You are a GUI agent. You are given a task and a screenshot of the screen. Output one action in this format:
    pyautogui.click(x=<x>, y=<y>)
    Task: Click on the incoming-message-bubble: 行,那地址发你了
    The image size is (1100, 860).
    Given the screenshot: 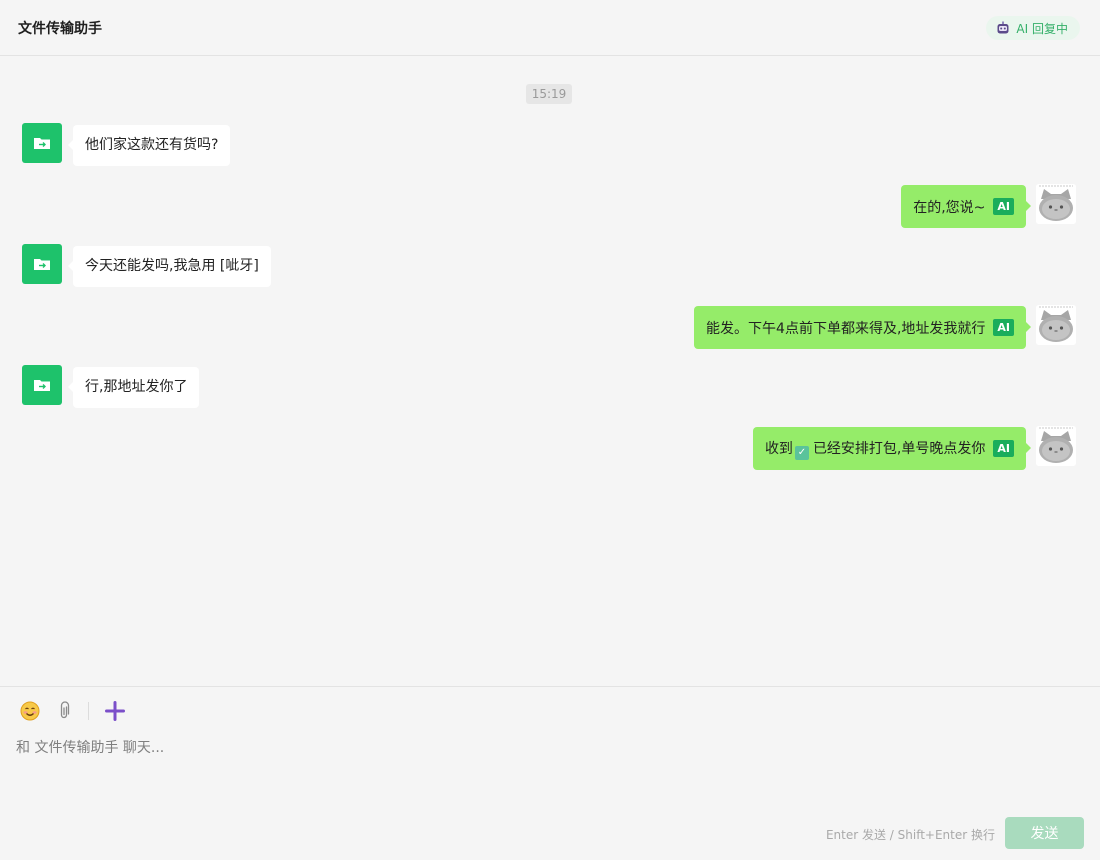 What is the action you would take?
    pyautogui.click(x=133, y=387)
    